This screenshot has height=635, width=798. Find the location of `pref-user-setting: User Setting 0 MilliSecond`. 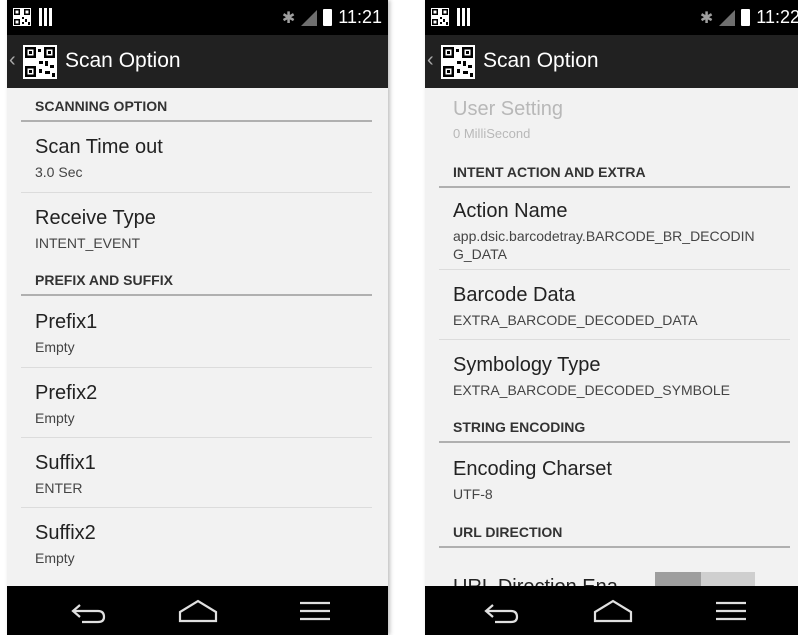

pref-user-setting: User Setting 0 MilliSecond is located at coordinates (614, 118).